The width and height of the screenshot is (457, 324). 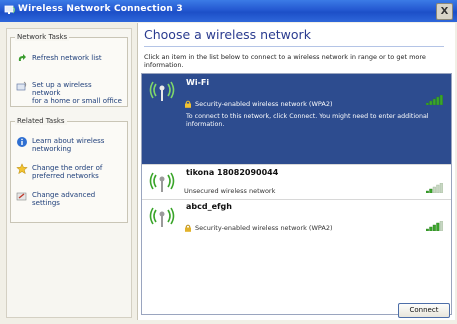 I want to click on change-advanced-settings-label: Change advanced settings, so click(x=64, y=199).